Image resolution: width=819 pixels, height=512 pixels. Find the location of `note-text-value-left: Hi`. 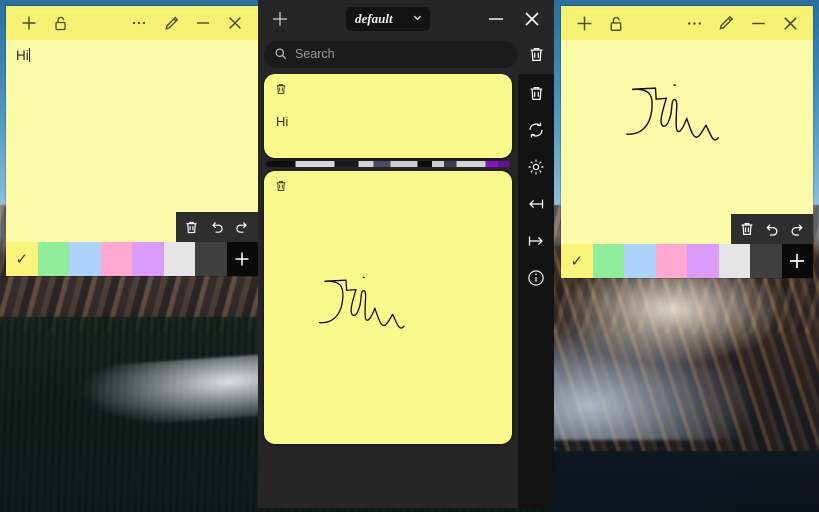

note-text-value-left: Hi is located at coordinates (22, 55).